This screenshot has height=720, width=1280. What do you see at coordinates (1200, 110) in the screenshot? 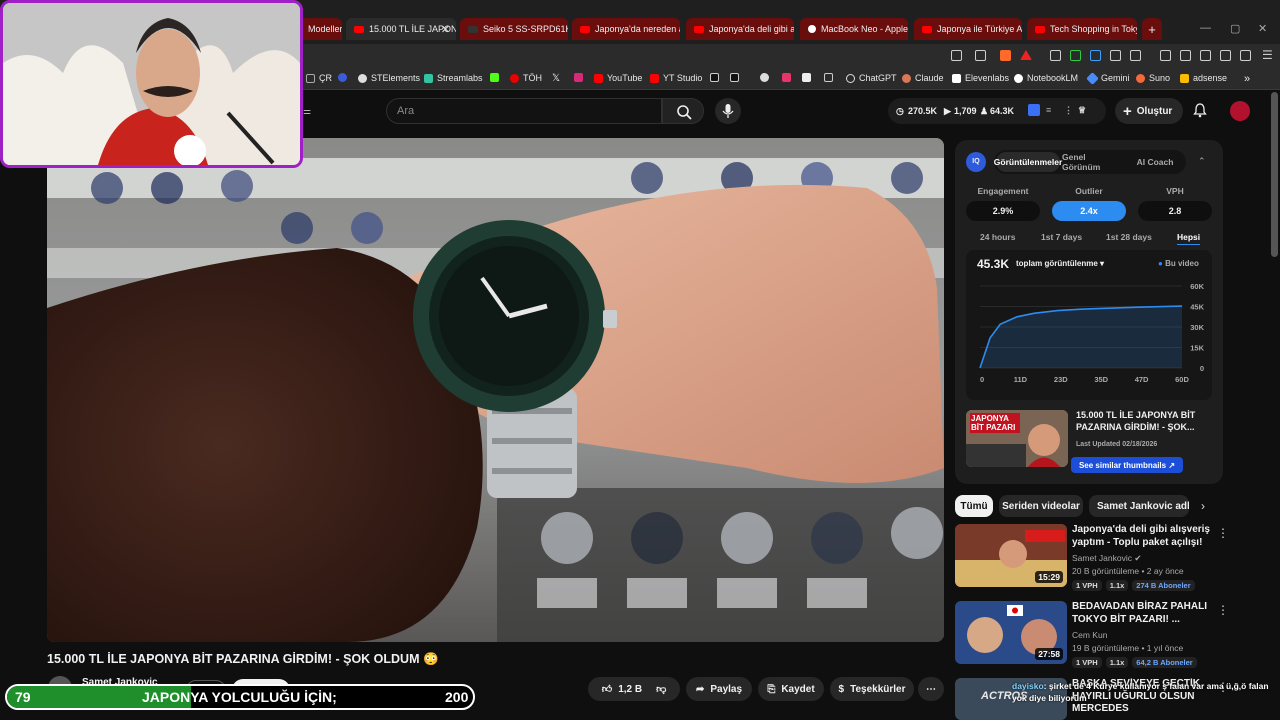
I see `notifications-bell-icon` at bounding box center [1200, 110].